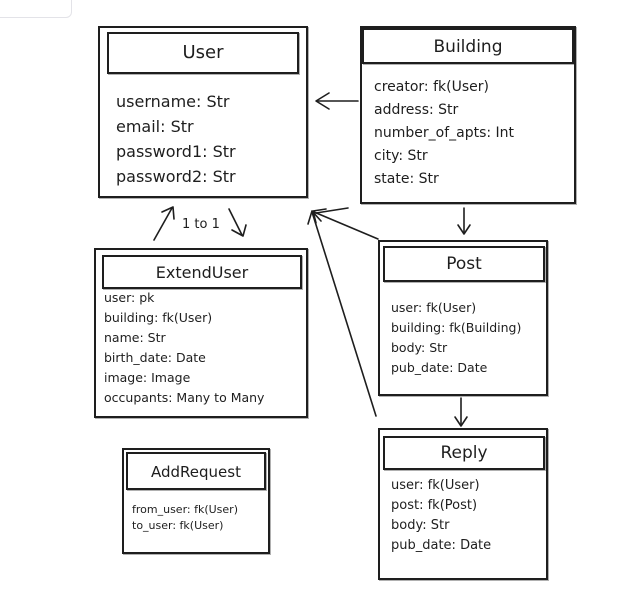  I want to click on field-row: name: Str, so click(135, 337).